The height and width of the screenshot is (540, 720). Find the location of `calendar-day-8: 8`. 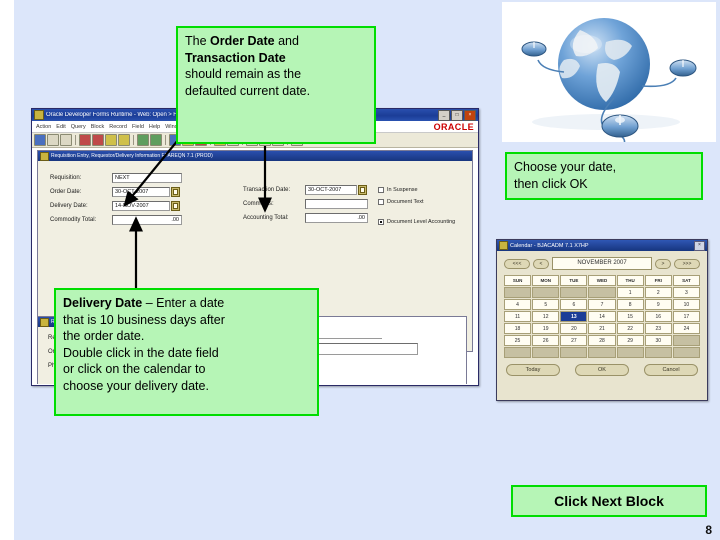

calendar-day-8: 8 is located at coordinates (630, 304).